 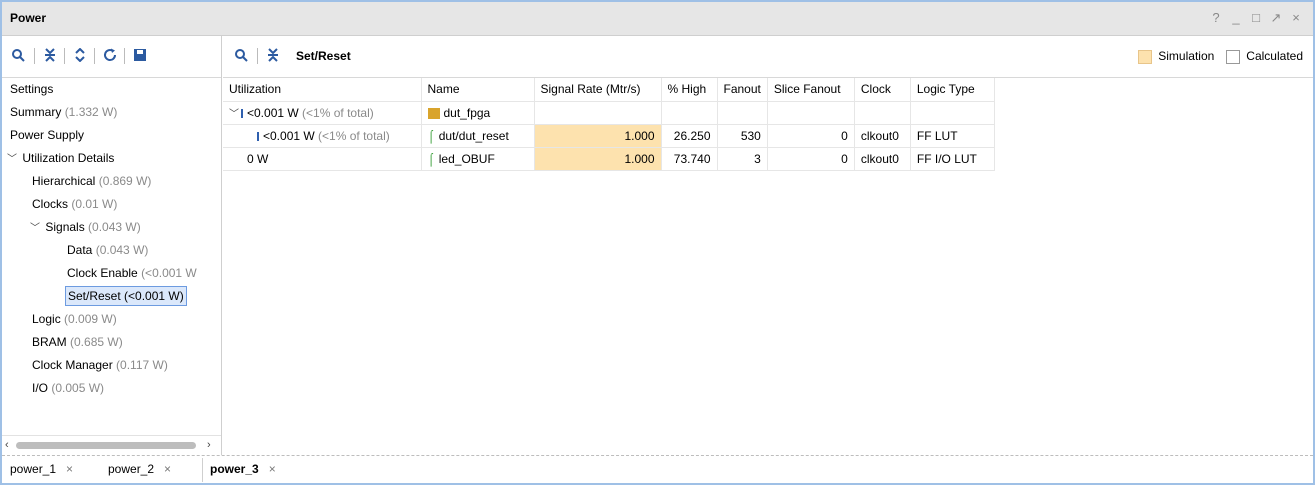 What do you see at coordinates (689, 90) in the screenshot?
I see `column-header-high: % High` at bounding box center [689, 90].